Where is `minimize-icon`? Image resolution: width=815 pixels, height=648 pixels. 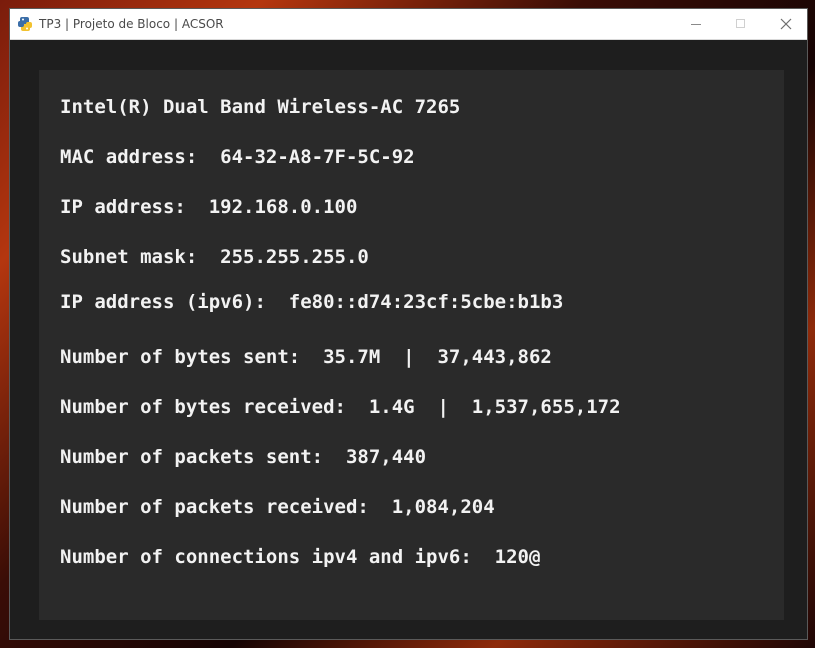
minimize-icon is located at coordinates (696, 24).